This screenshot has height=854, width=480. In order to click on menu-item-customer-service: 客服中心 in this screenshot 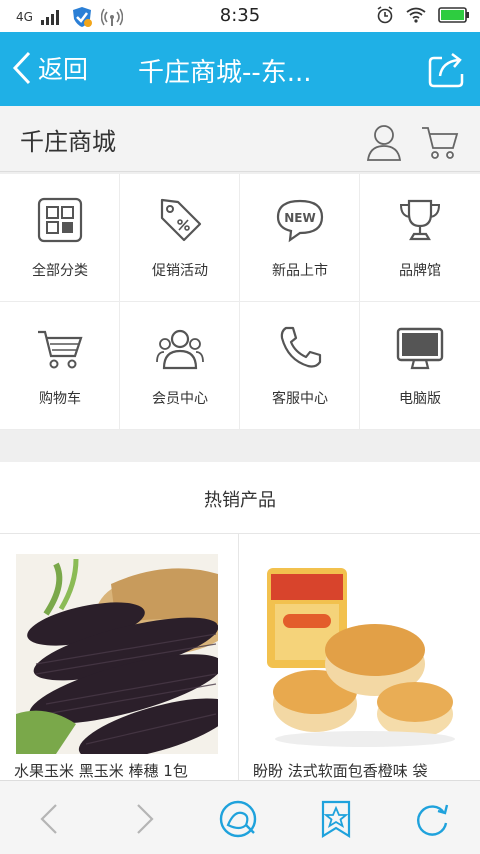, I will do `click(300, 366)`.